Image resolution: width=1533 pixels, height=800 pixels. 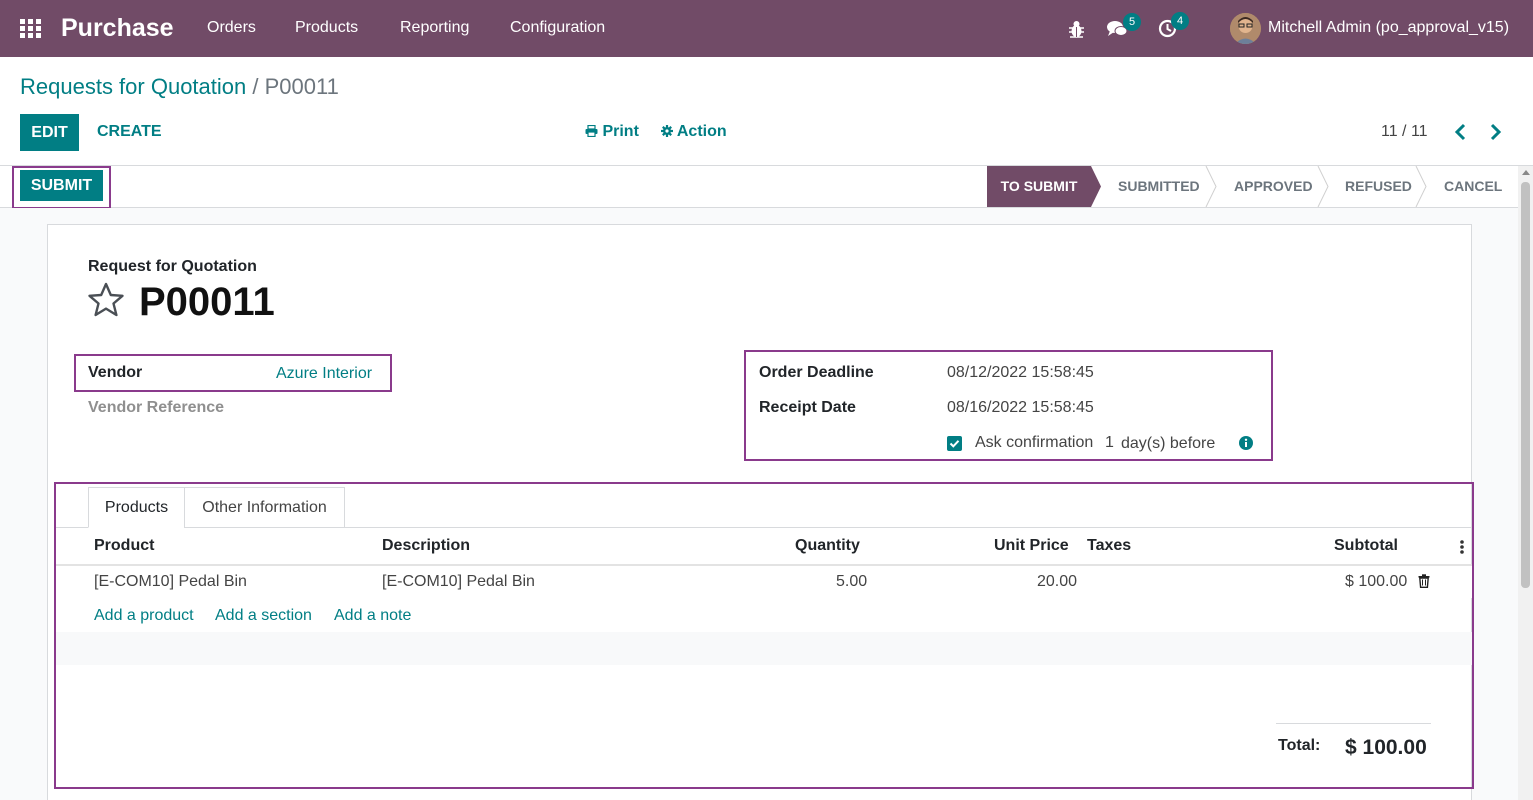 I want to click on breadcrumb: Requests for Quotation / P00011, so click(x=179, y=87).